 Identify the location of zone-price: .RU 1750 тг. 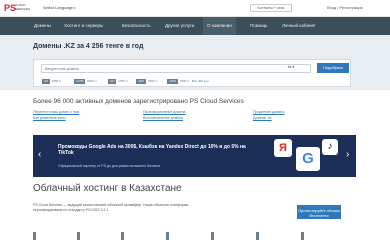
(118, 81).